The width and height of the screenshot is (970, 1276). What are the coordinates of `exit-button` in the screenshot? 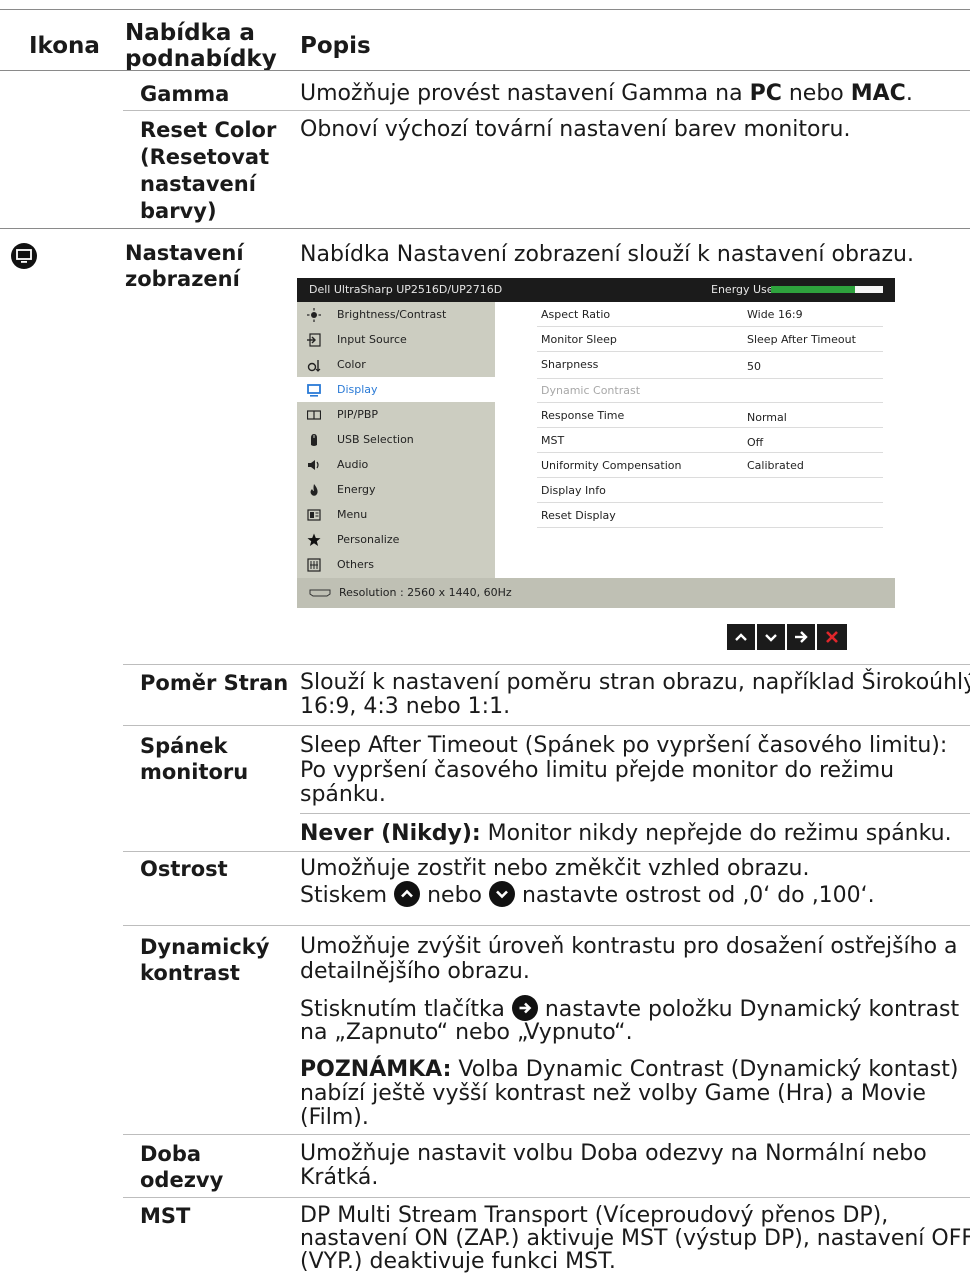 It's located at (832, 637).